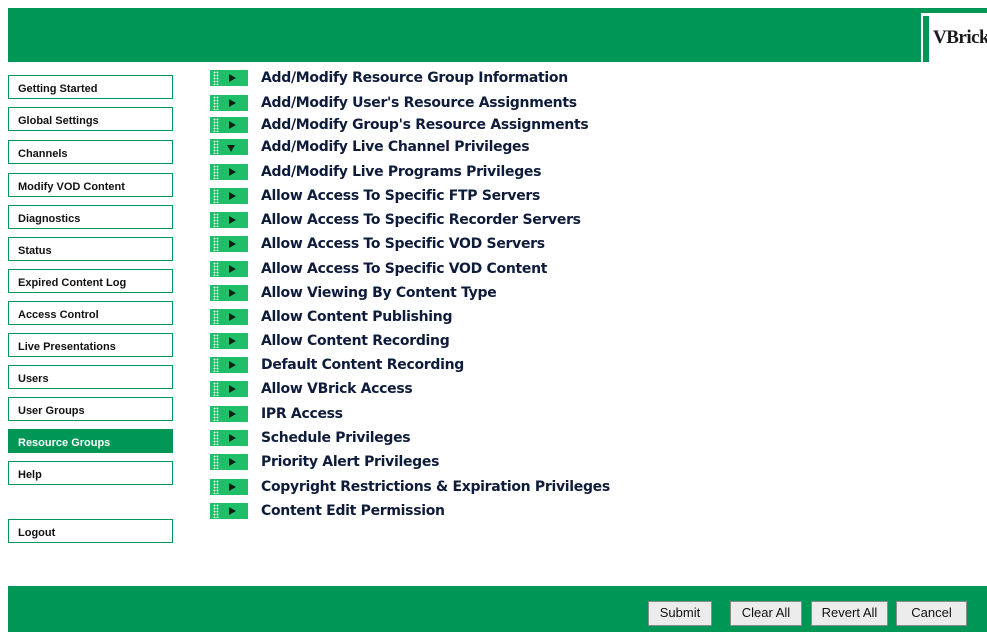 Image resolution: width=987 pixels, height=632 pixels. What do you see at coordinates (560, 438) in the screenshot?
I see `menu-item-schedule-privileges: Schedule Privileges` at bounding box center [560, 438].